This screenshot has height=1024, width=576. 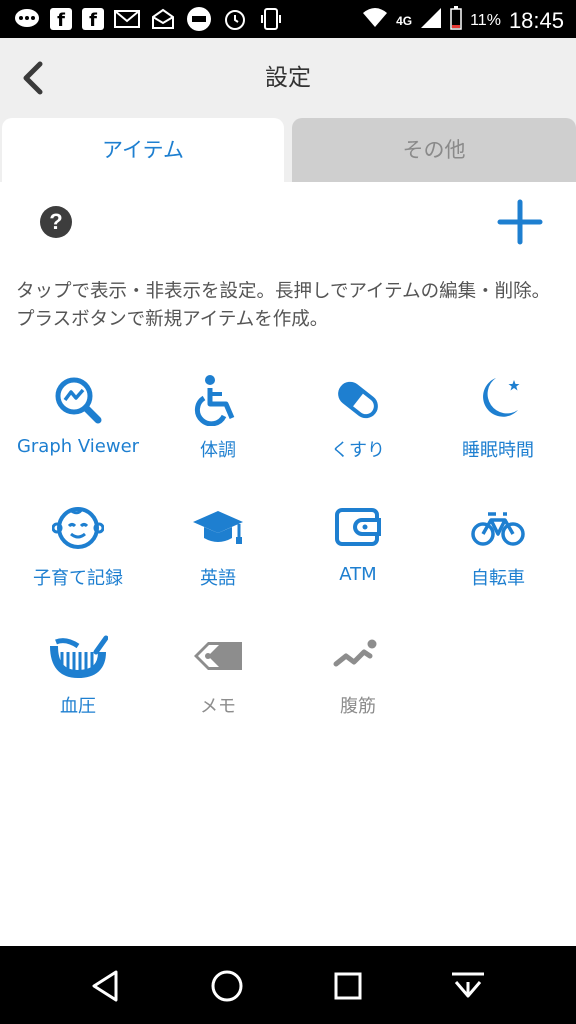 What do you see at coordinates (501, 397) in the screenshot?
I see `moon-star-icon` at bounding box center [501, 397].